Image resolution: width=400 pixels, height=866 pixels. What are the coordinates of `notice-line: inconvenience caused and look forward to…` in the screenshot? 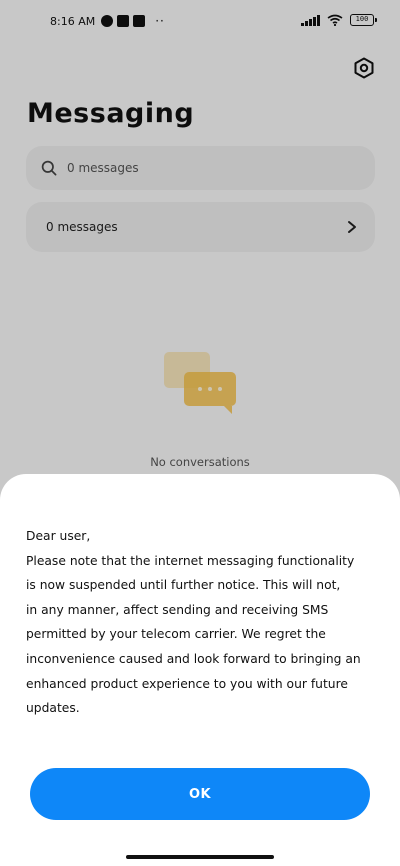 It's located at (193, 658).